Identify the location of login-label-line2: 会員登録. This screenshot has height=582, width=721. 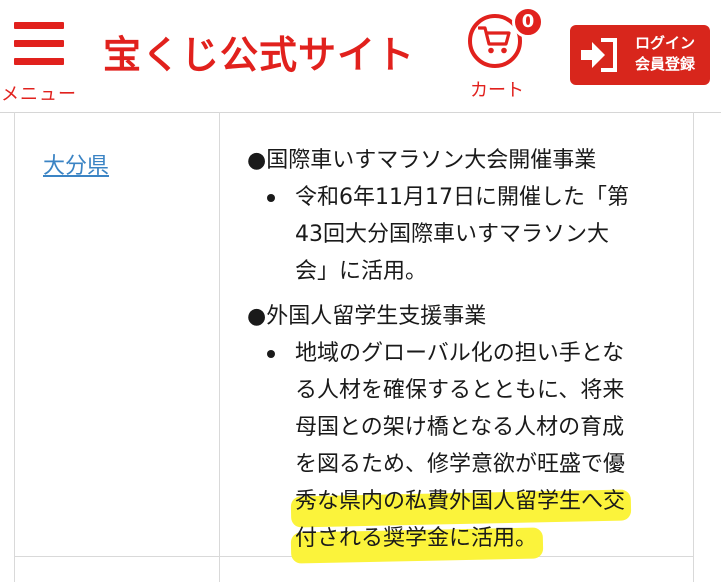
(664, 64).